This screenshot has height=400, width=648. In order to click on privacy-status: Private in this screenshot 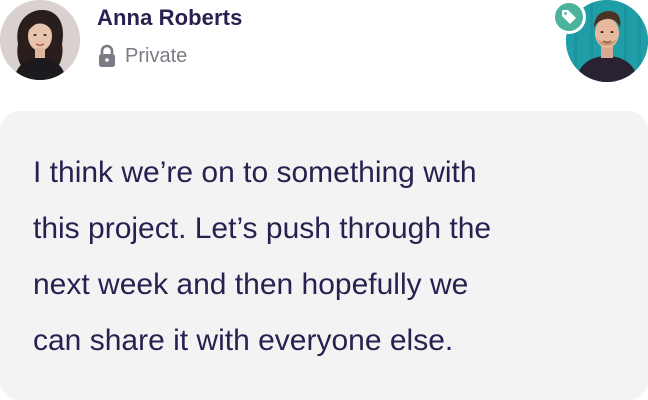, I will do `click(142, 56)`.